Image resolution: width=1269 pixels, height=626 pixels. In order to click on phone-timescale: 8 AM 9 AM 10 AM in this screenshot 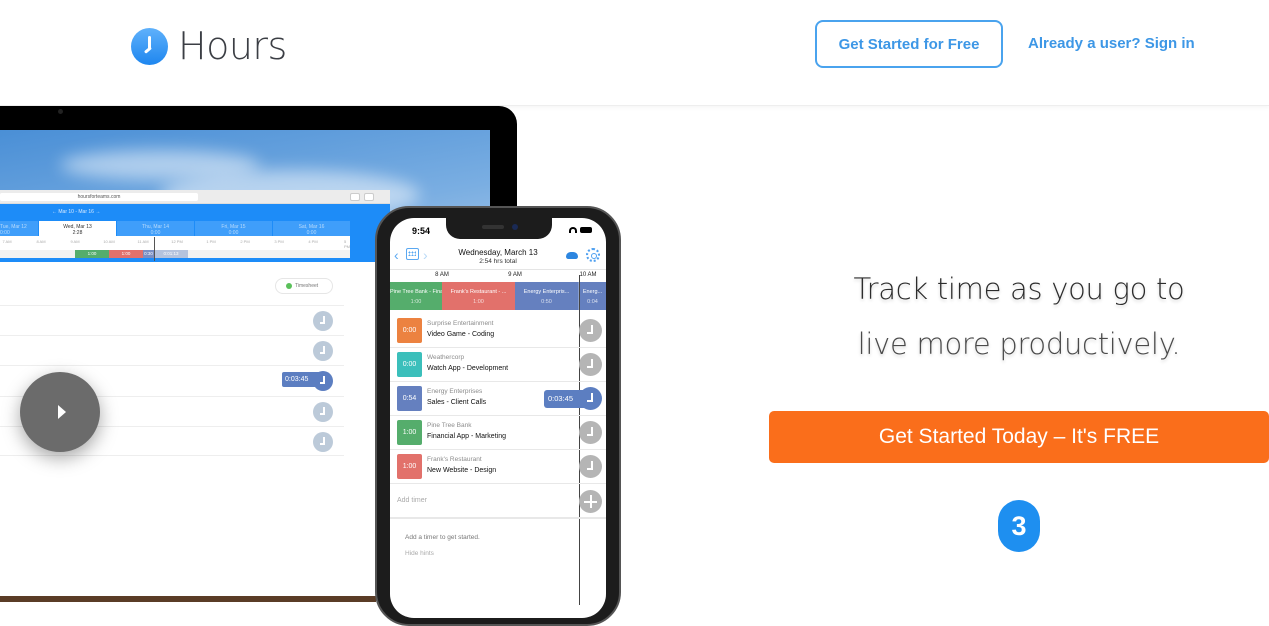, I will do `click(498, 276)`.